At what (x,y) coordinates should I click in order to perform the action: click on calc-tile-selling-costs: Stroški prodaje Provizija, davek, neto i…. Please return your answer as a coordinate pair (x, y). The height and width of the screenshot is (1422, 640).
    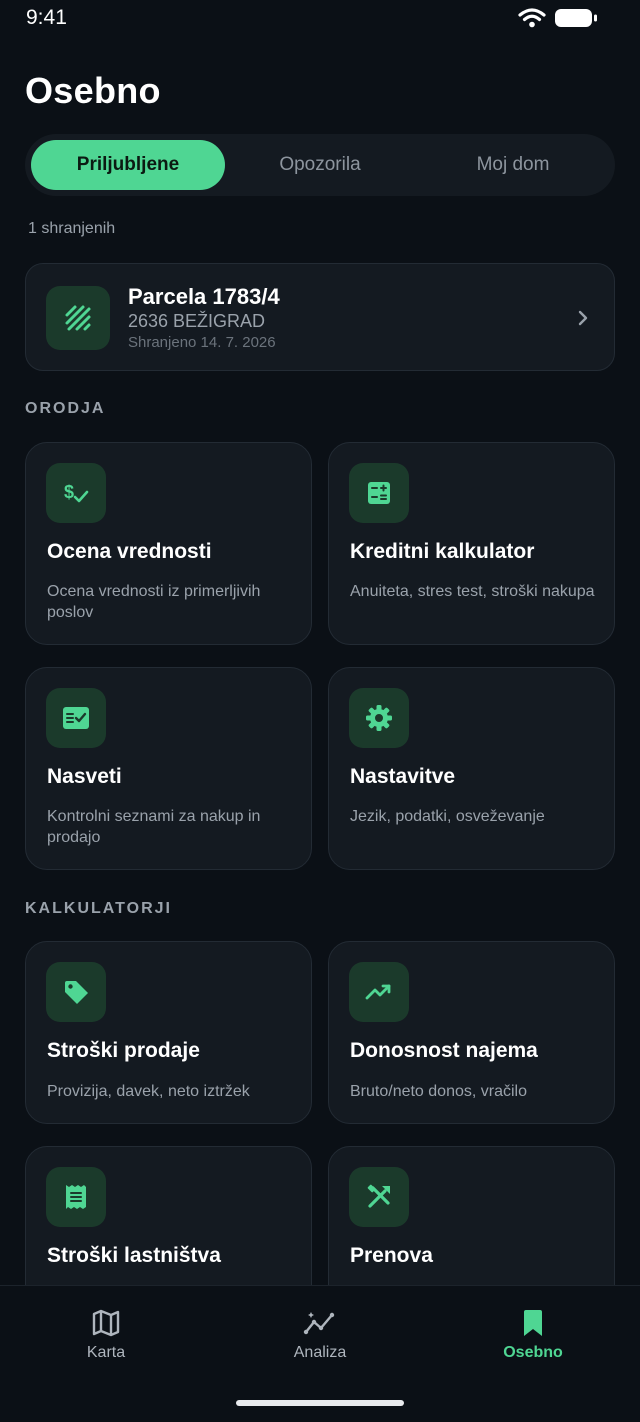
    Looking at the image, I should click on (168, 1032).